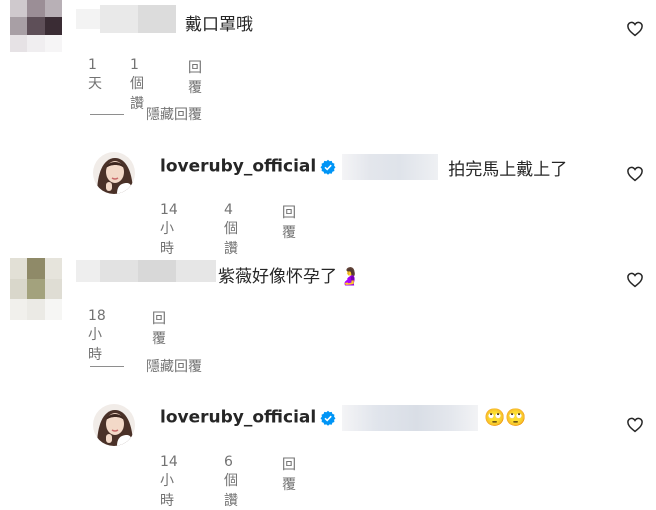 The height and width of the screenshot is (510, 656). Describe the element at coordinates (277, 277) in the screenshot. I see `comment-text: 紫薇好像怀孕了` at that location.